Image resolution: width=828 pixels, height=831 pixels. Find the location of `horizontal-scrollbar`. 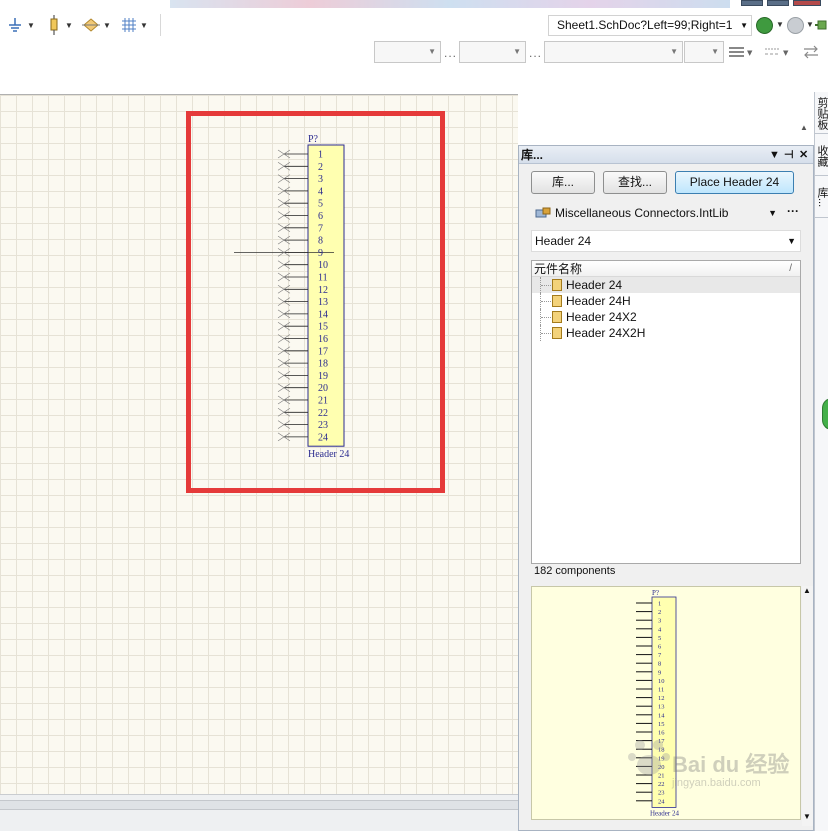

horizontal-scrollbar is located at coordinates (259, 805).